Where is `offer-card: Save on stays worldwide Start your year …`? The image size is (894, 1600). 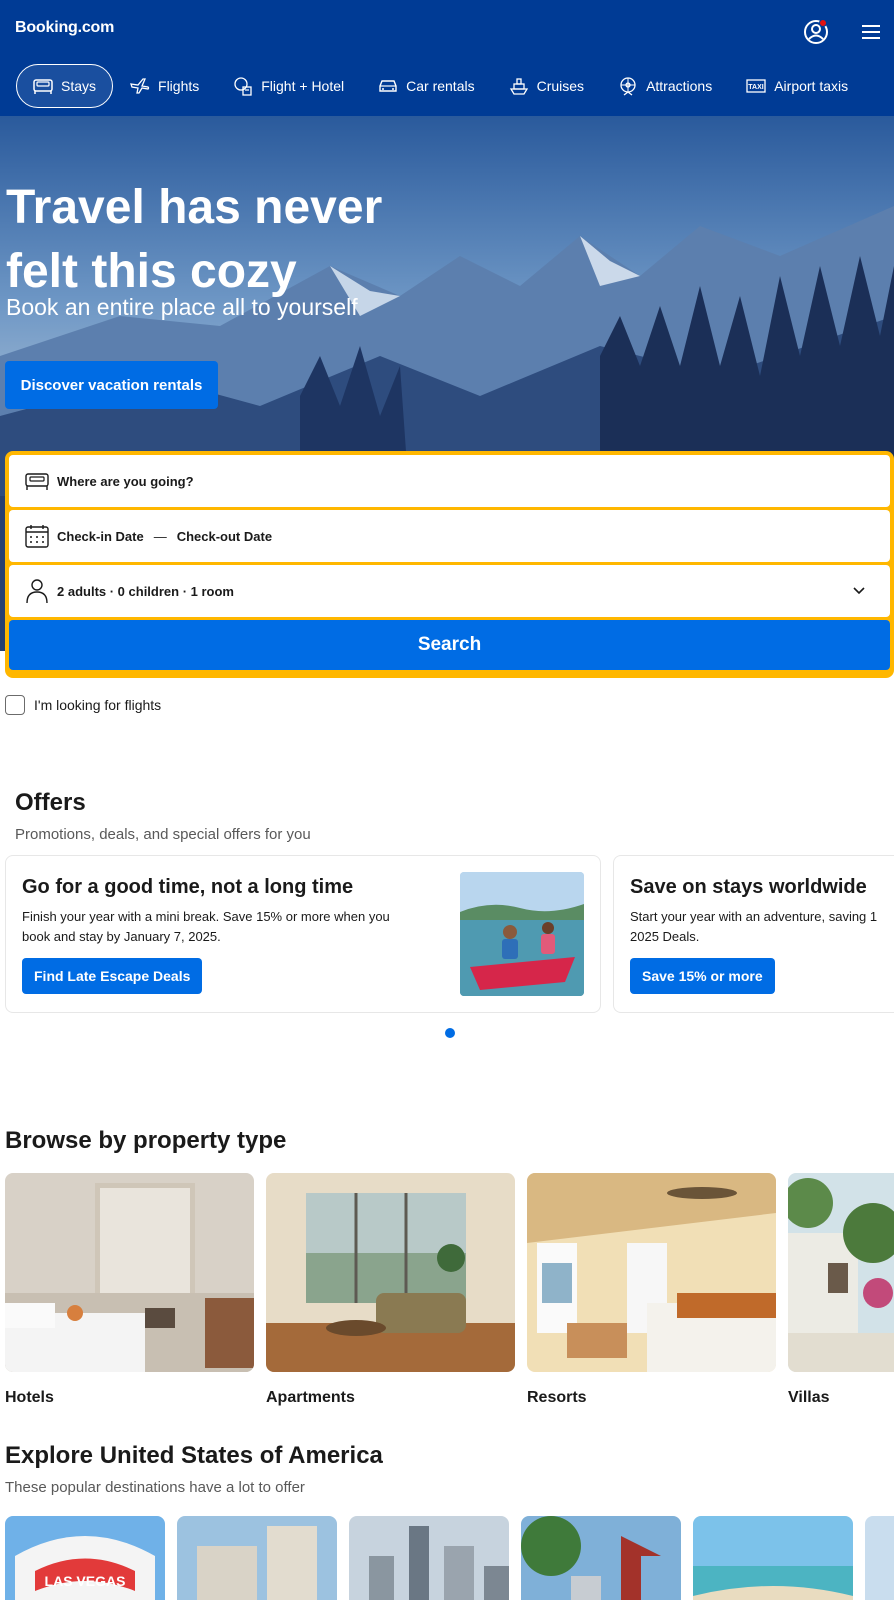
offer-card: Save on stays worldwide Start your year … is located at coordinates (753, 934).